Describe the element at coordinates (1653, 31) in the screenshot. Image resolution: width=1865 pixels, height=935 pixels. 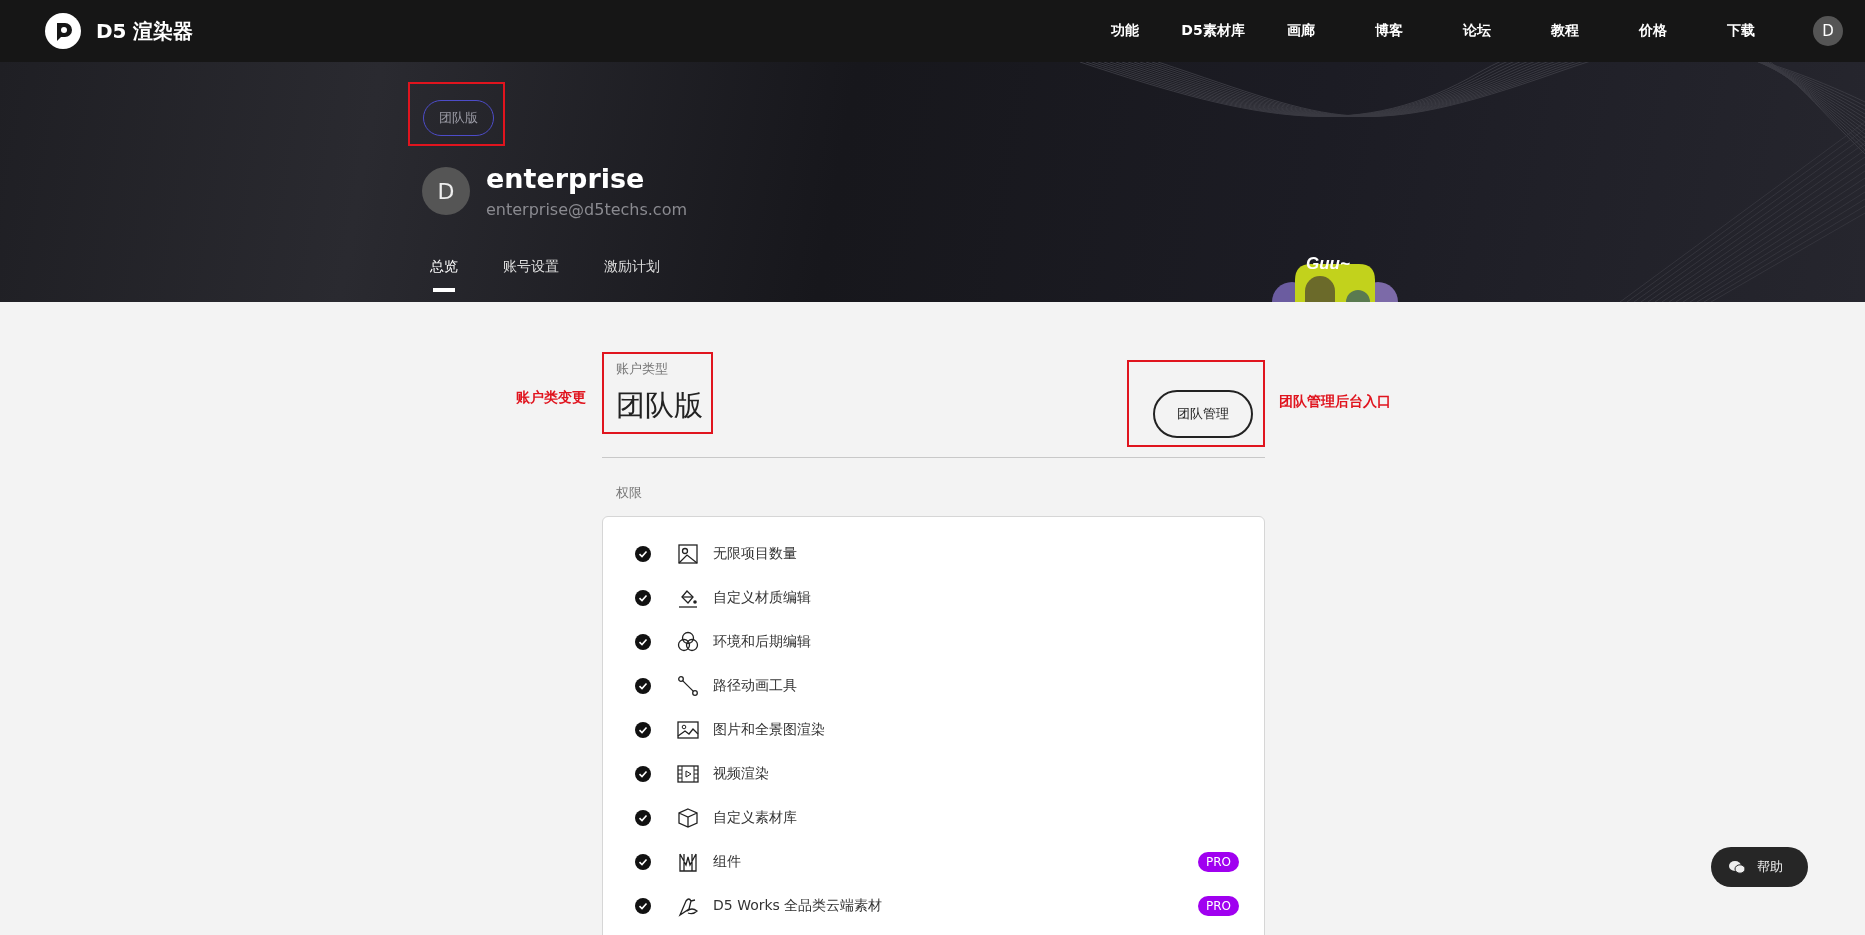
I see `nav-link: 价格` at that location.